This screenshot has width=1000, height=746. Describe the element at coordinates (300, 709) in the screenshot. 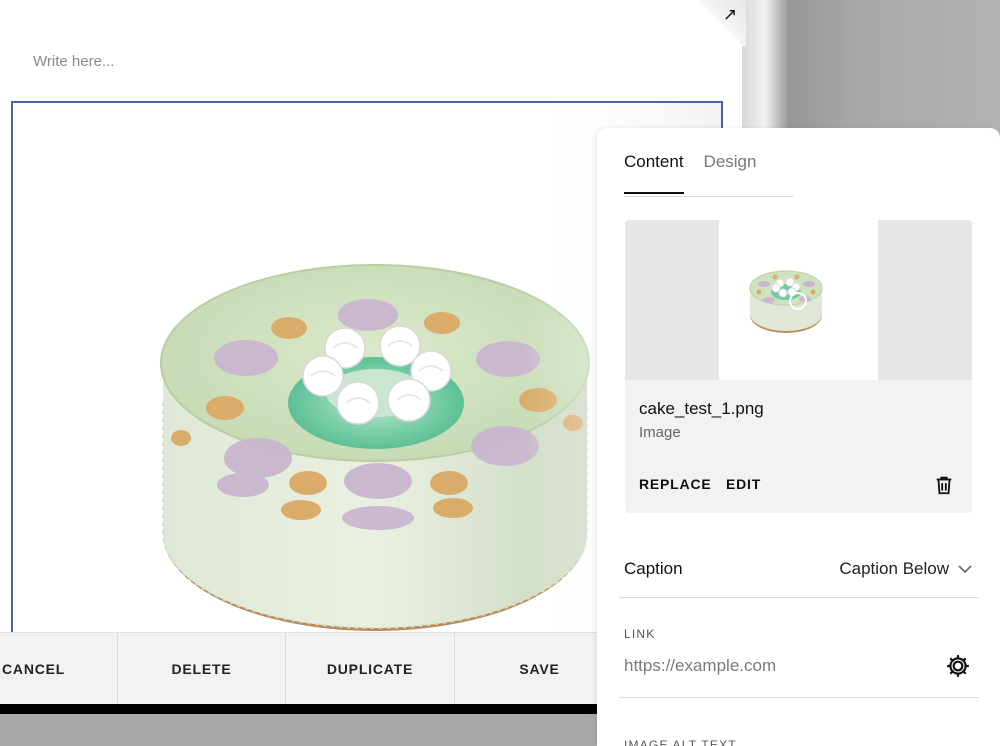

I see `toolbar-shadow-bar` at that location.